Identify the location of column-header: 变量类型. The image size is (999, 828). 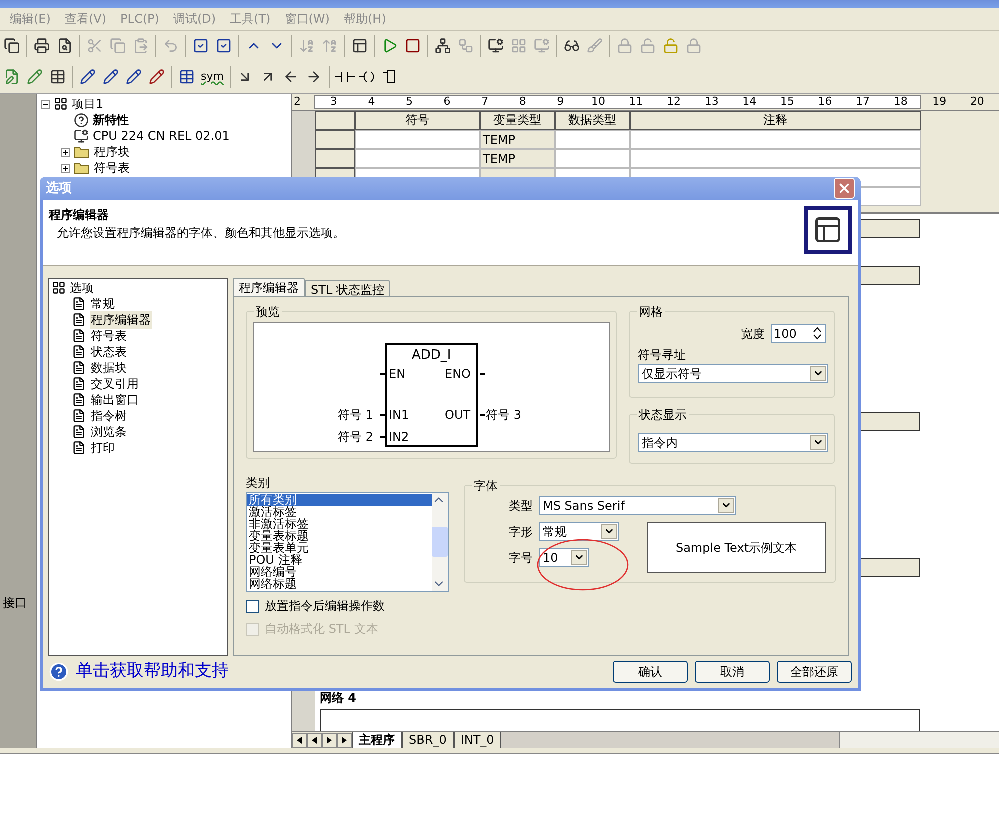
(517, 120).